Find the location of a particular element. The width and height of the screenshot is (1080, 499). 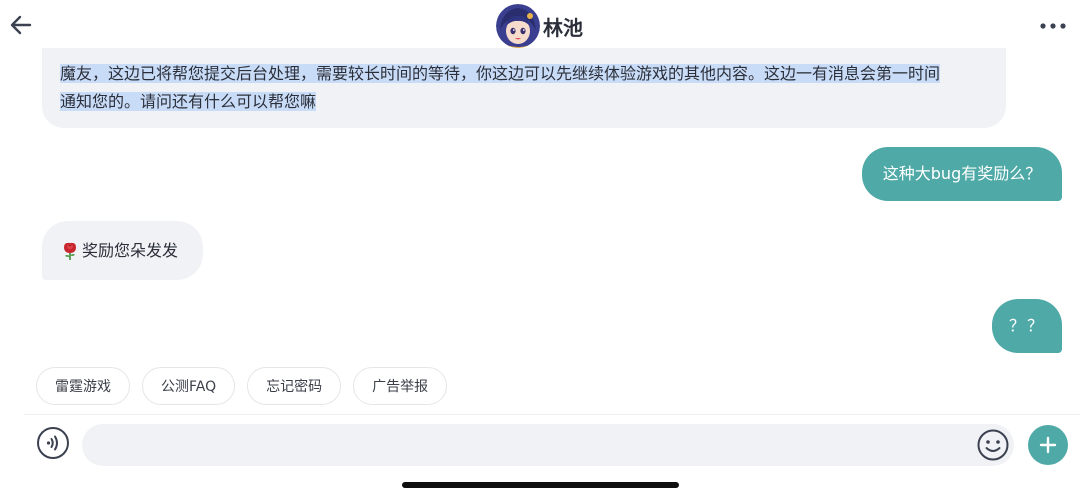

voice-icon is located at coordinates (53, 443).